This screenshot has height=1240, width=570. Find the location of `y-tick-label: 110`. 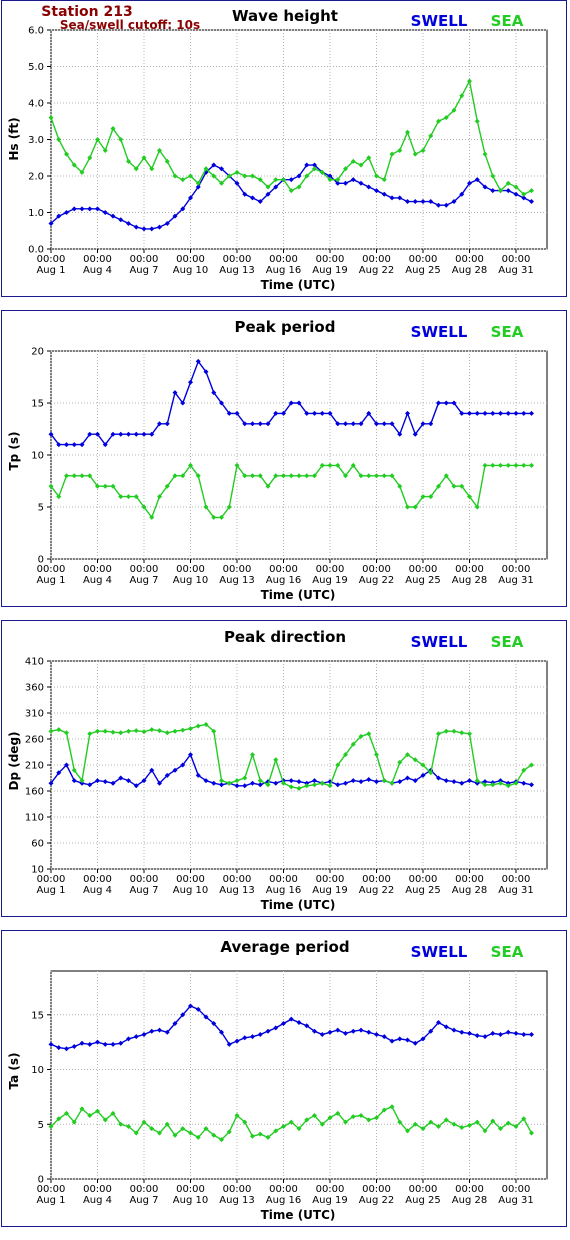

y-tick-label: 110 is located at coordinates (34, 818).